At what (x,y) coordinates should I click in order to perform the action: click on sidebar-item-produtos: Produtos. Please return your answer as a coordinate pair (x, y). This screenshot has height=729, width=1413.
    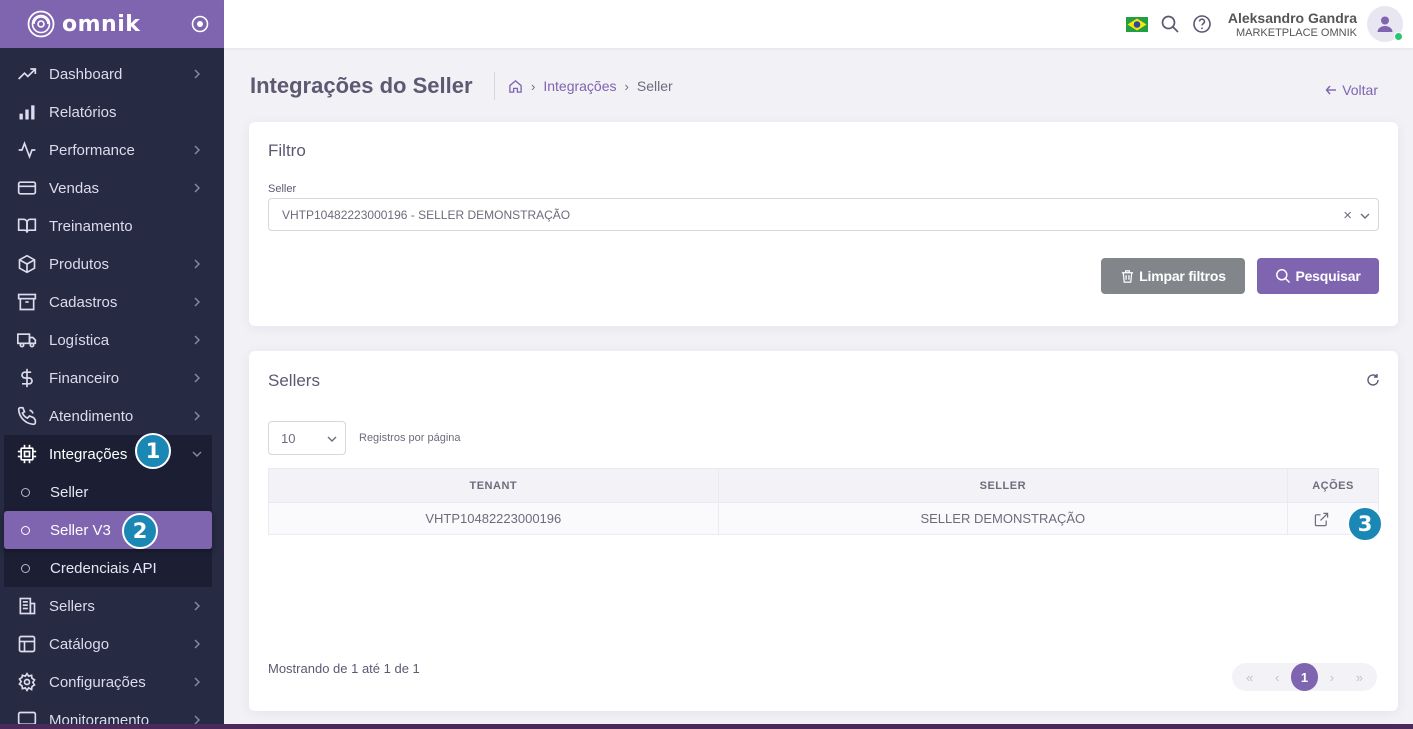
    Looking at the image, I should click on (112, 264).